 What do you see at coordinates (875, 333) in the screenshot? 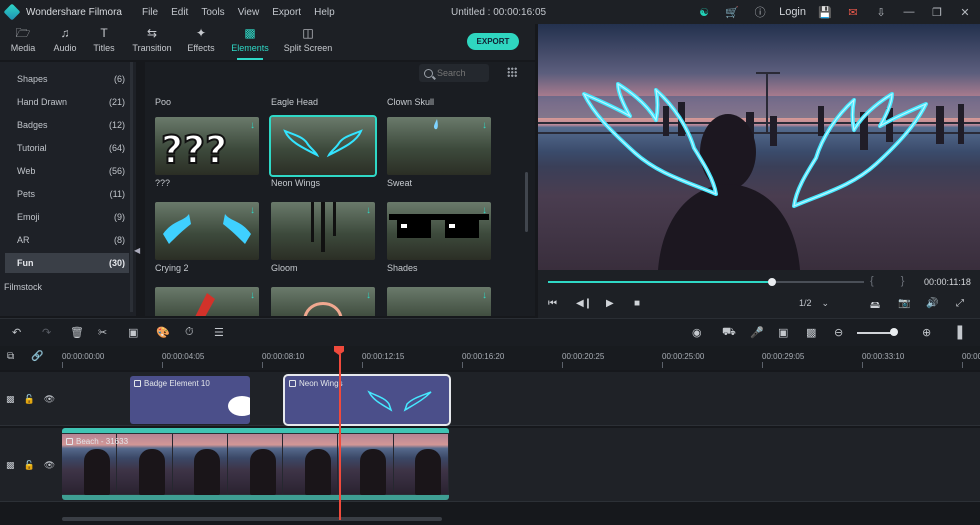
I see `zoom-slider` at bounding box center [875, 333].